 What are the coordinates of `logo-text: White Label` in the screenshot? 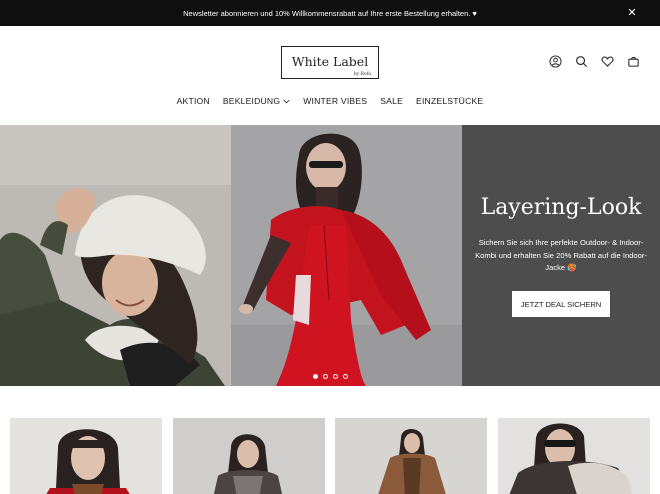 It's located at (330, 61).